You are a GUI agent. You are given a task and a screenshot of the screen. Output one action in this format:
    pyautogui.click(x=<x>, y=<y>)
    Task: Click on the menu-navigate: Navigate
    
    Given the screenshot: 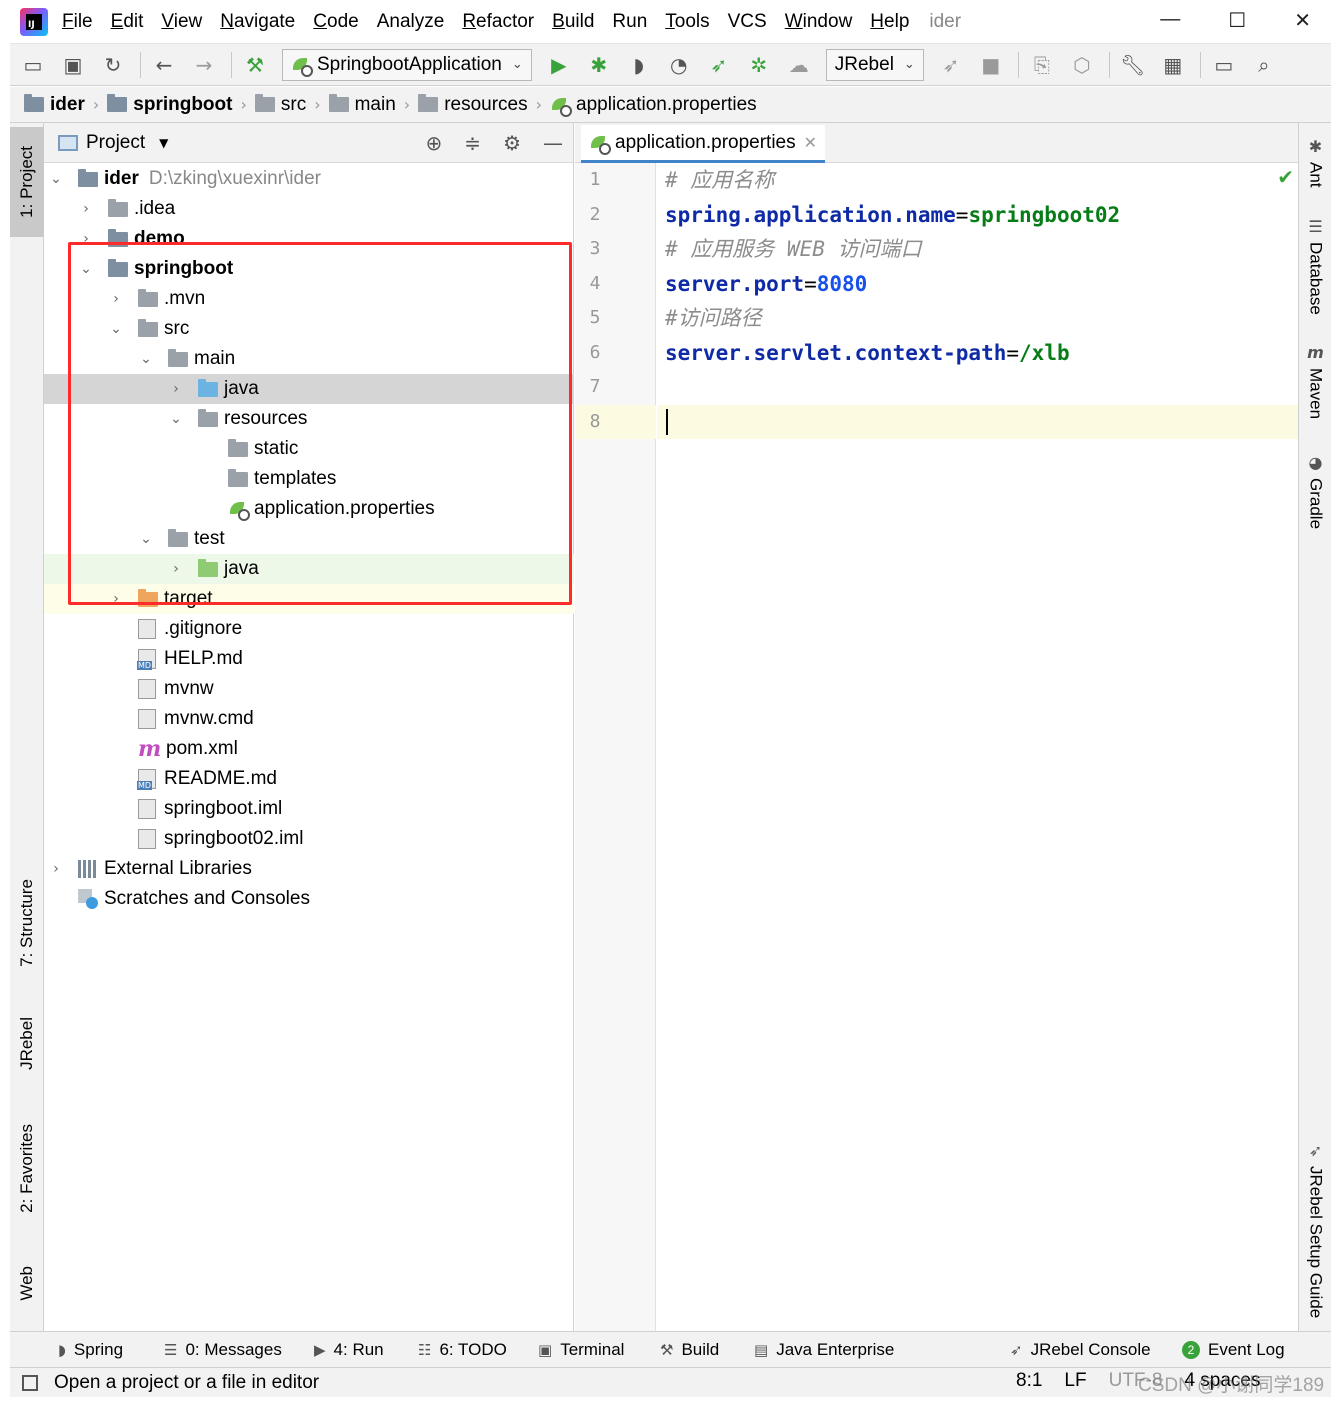 What is the action you would take?
    pyautogui.click(x=257, y=22)
    